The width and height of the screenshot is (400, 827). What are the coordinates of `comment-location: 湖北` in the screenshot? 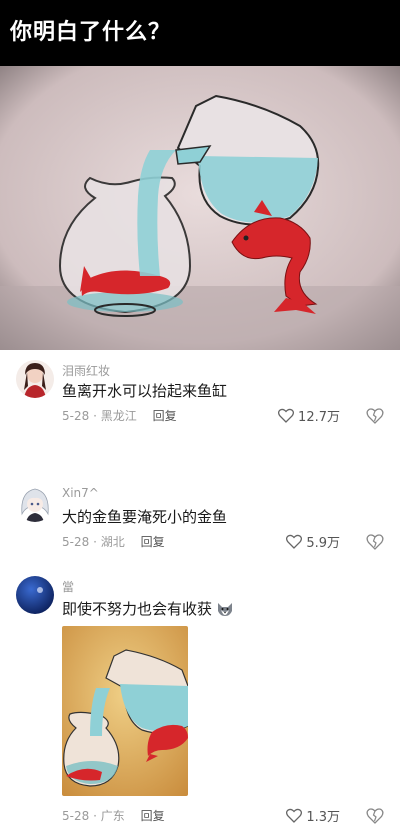 It's located at (112, 542).